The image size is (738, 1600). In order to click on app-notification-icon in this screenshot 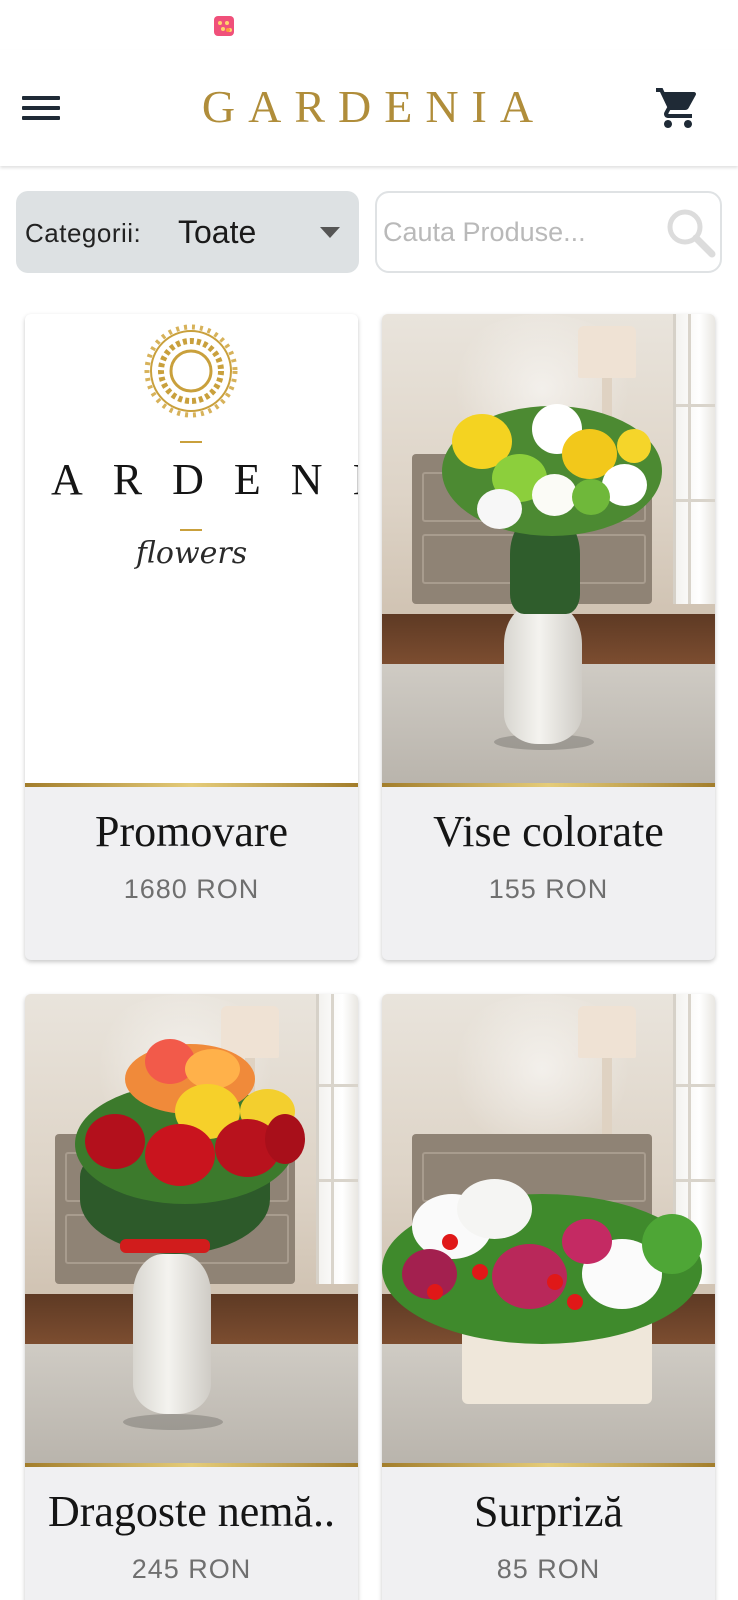, I will do `click(224, 26)`.